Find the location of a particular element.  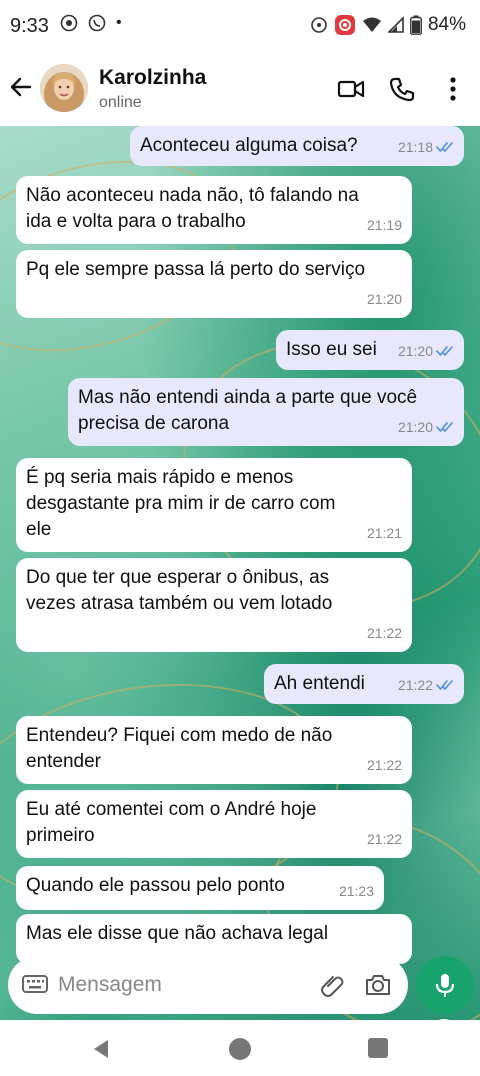

message-text-line: desgastante pra mim ir de carro com is located at coordinates (181, 503).